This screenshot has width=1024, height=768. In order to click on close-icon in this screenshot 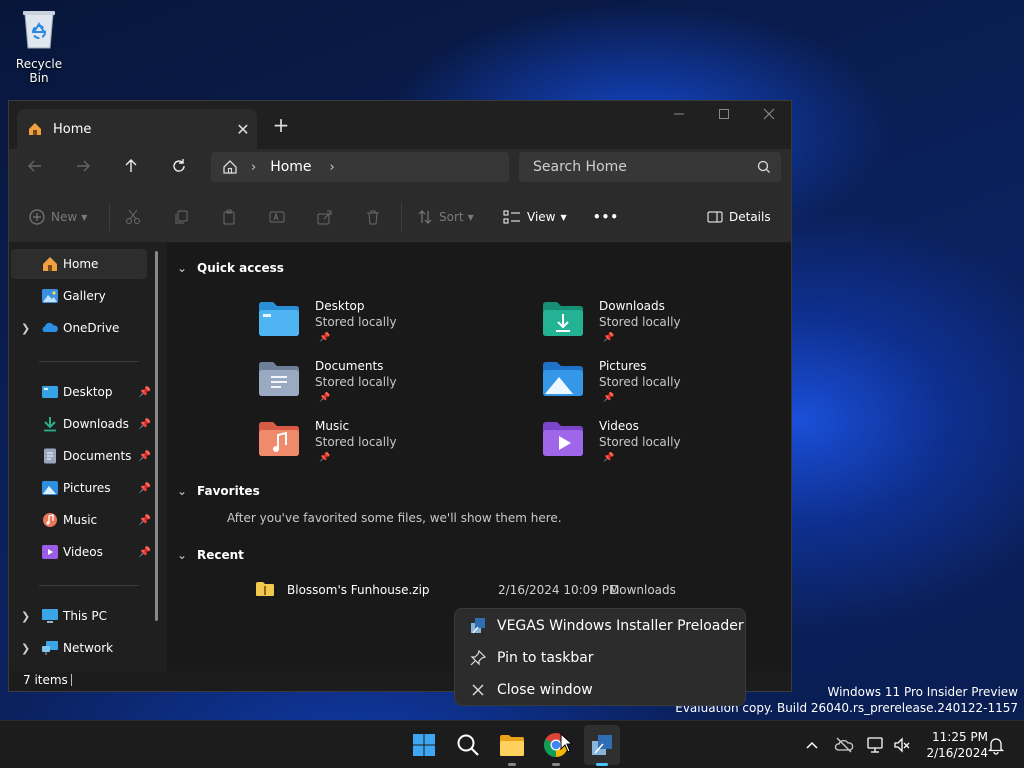, I will do `click(478, 690)`.